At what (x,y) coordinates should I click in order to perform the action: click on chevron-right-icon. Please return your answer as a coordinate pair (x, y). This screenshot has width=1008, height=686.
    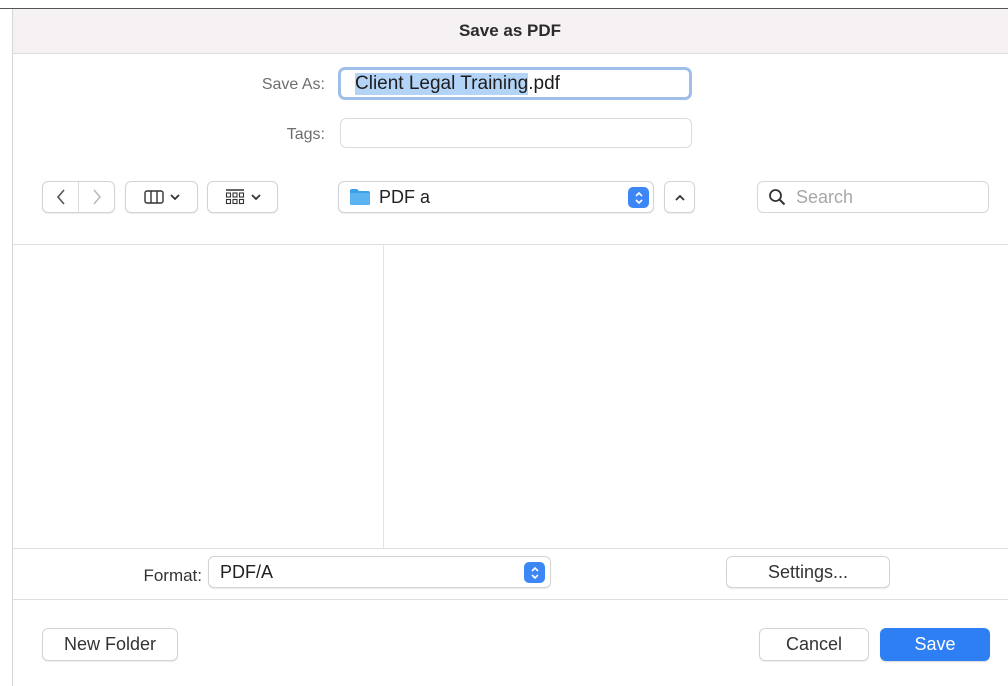
    Looking at the image, I should click on (96, 197).